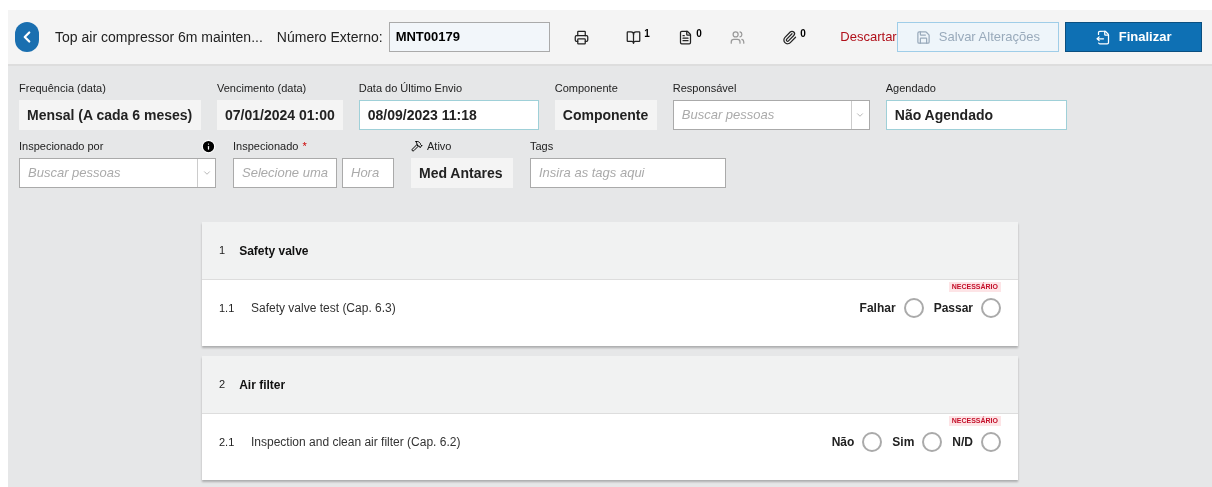 Image resolution: width=1212 pixels, height=487 pixels. What do you see at coordinates (634, 37) in the screenshot?
I see `book-icon` at bounding box center [634, 37].